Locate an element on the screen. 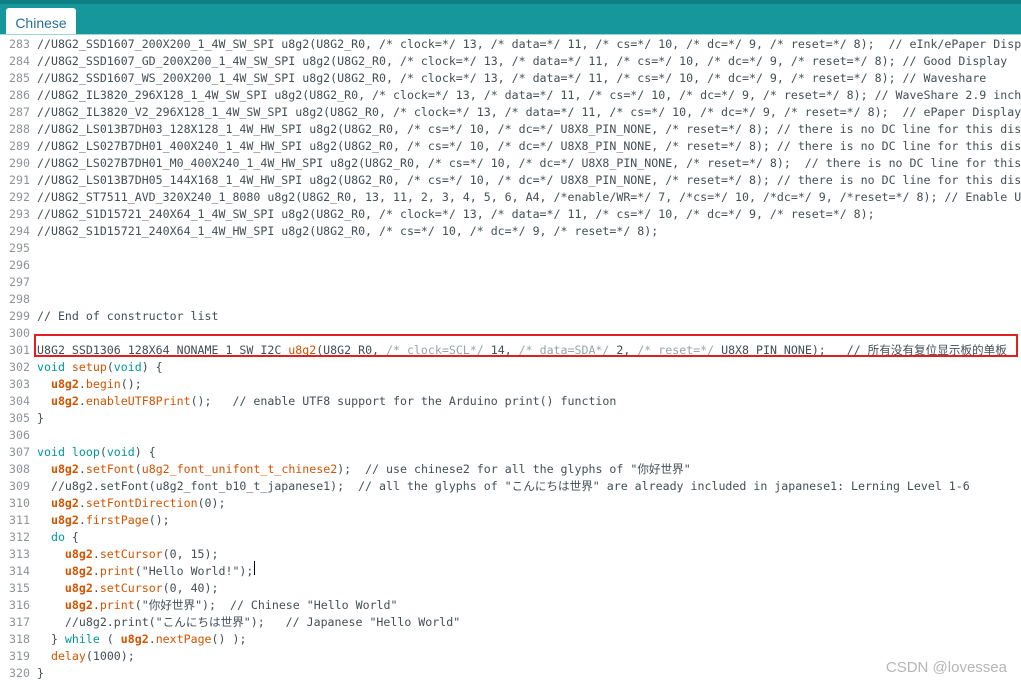  code-line: 314 u8g2.print("Hello World!"); is located at coordinates (510, 571).